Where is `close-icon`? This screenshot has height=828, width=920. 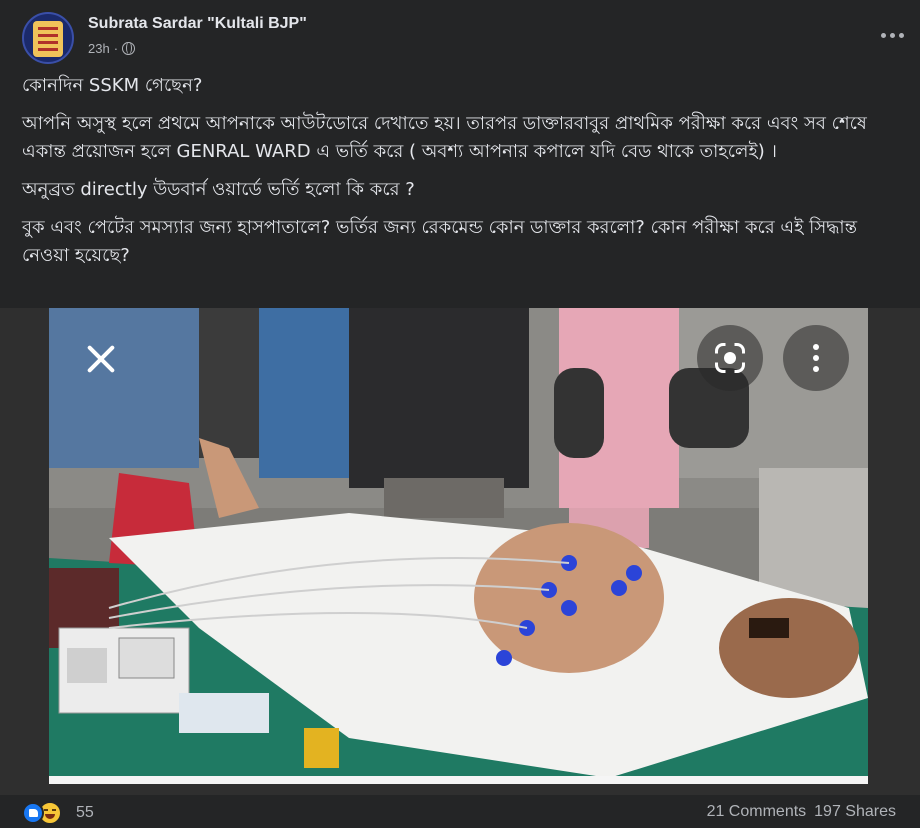 close-icon is located at coordinates (101, 359).